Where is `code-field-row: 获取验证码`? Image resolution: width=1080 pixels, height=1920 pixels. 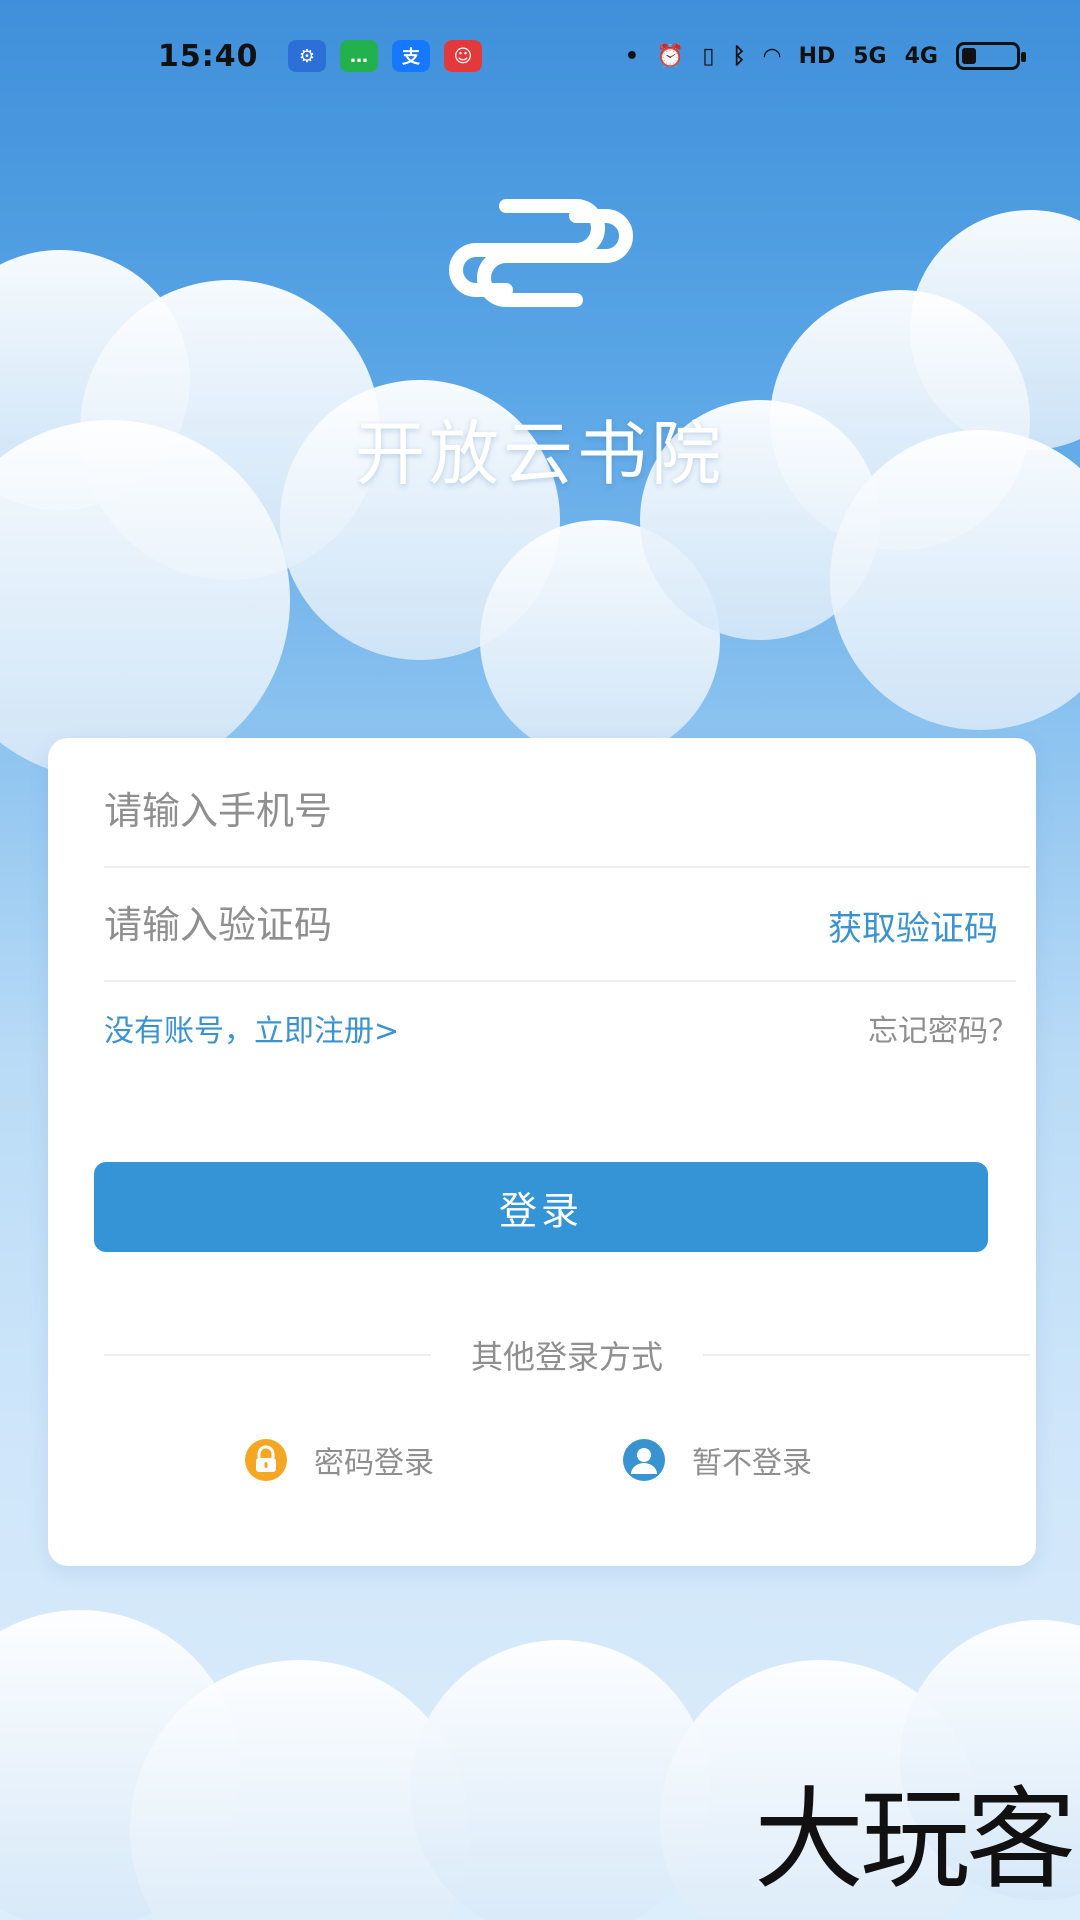 code-field-row: 获取验证码 is located at coordinates (560, 926).